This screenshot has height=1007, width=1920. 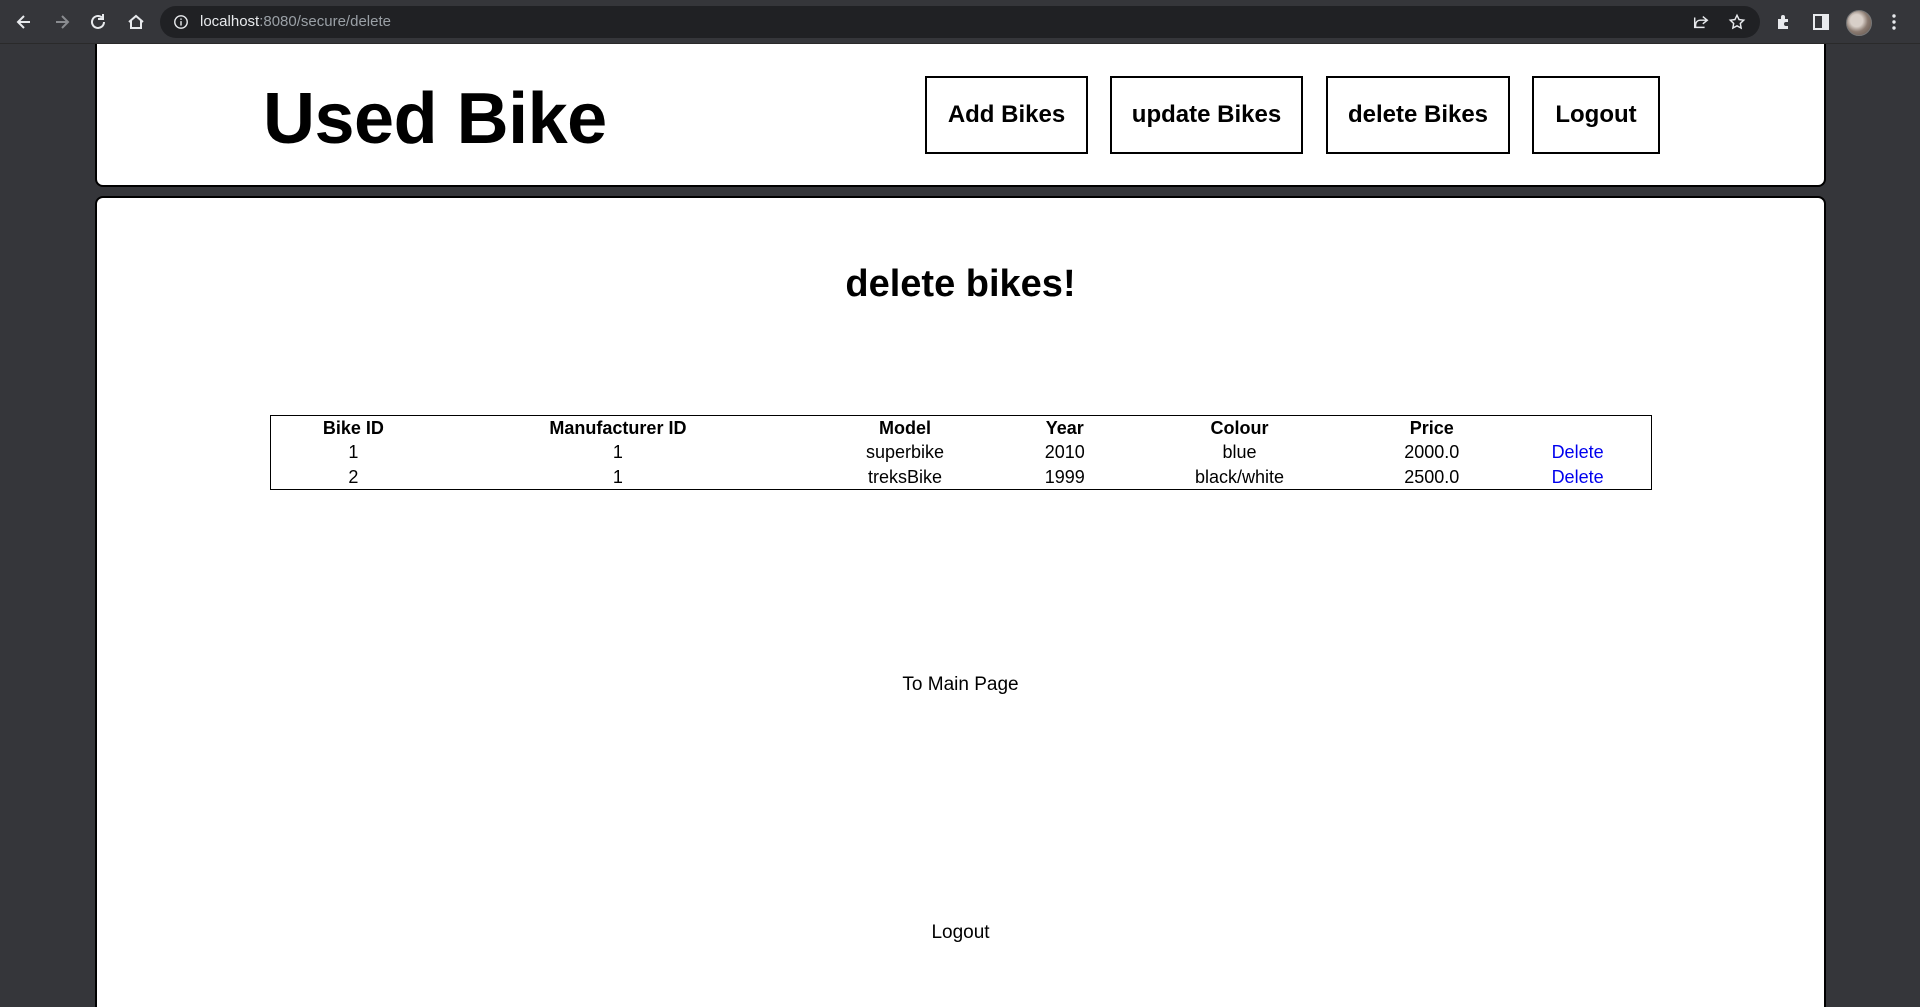 What do you see at coordinates (1432, 476) in the screenshot?
I see `cell-price: 2500.0` at bounding box center [1432, 476].